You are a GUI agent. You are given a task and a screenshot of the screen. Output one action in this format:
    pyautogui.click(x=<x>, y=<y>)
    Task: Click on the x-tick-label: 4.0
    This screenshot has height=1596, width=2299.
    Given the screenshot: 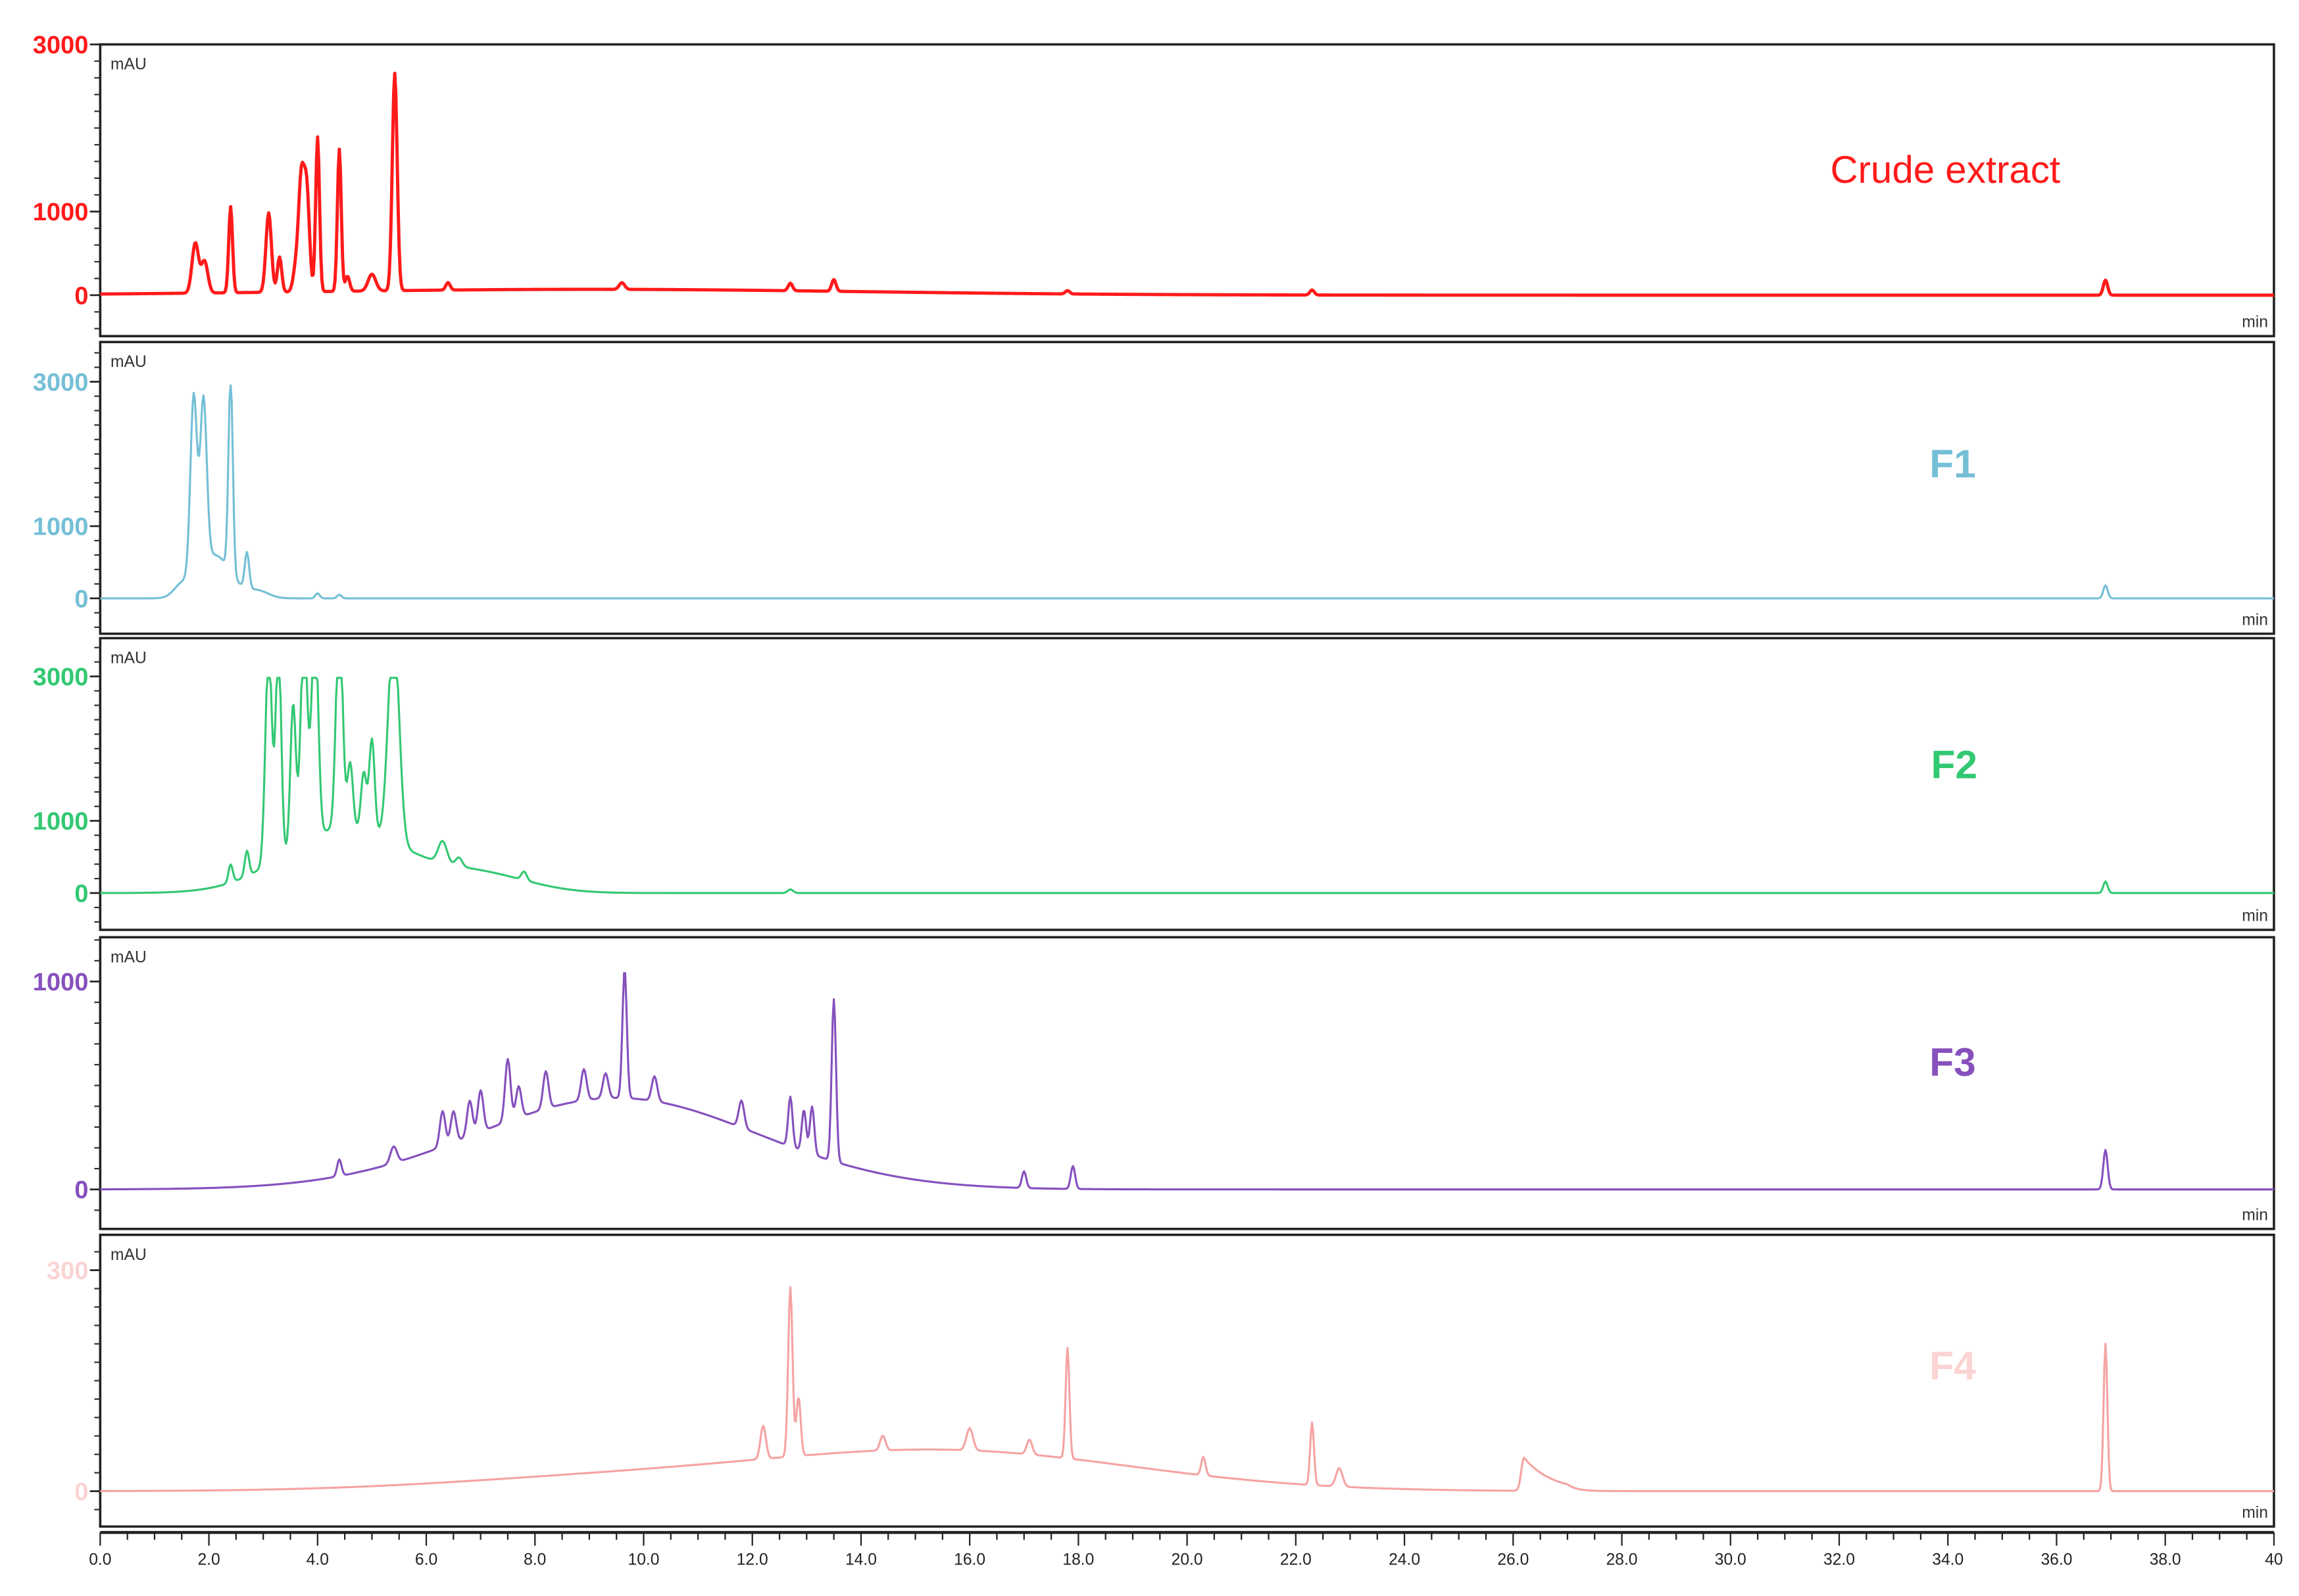 What is the action you would take?
    pyautogui.click(x=318, y=1560)
    